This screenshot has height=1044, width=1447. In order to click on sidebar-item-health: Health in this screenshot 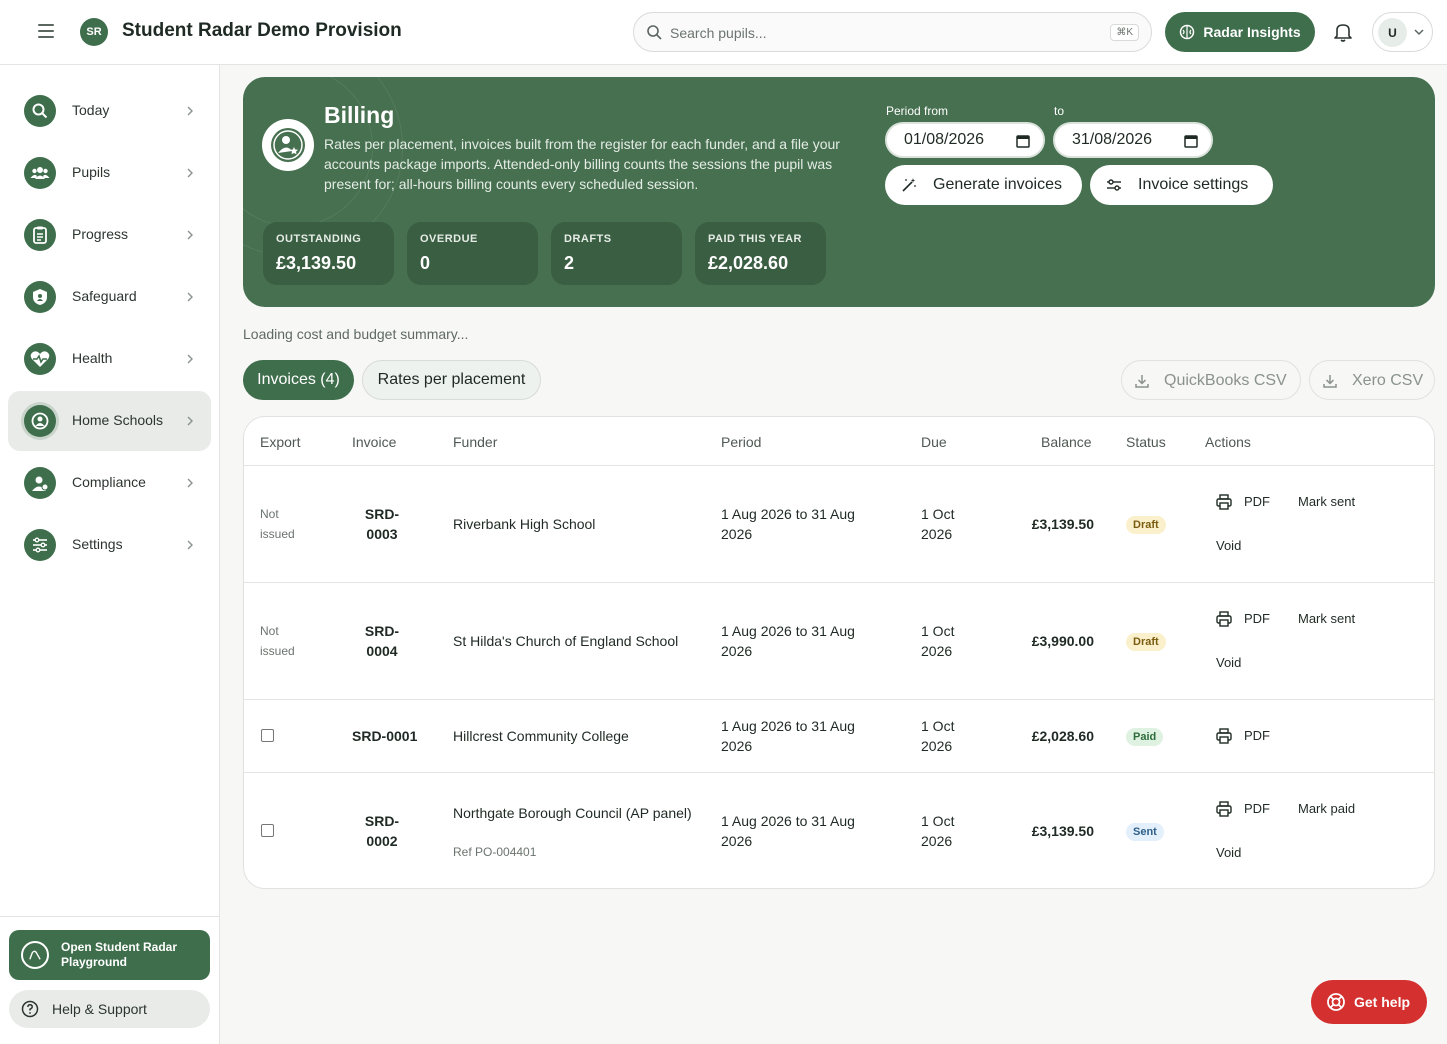, I will do `click(109, 359)`.